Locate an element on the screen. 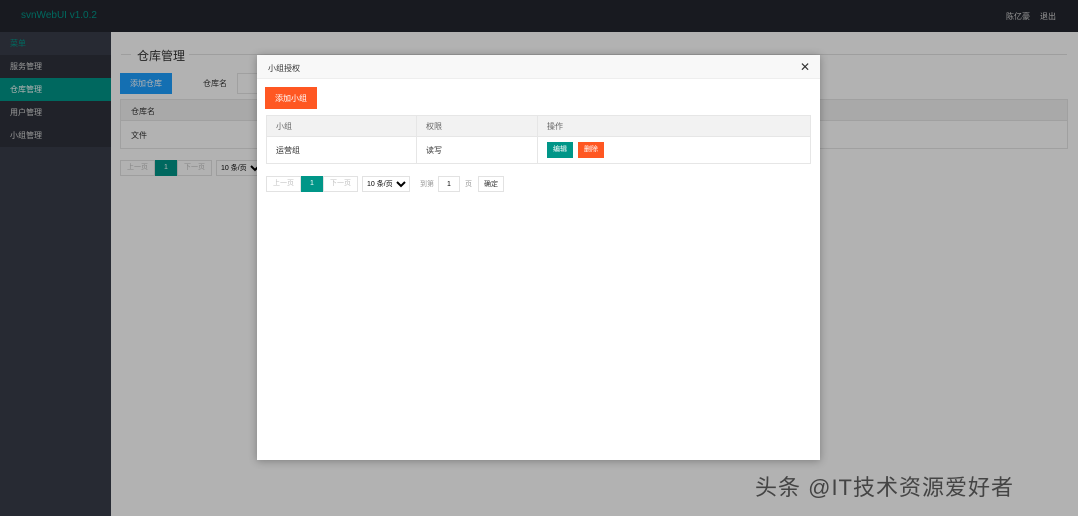 This screenshot has height=516, width=1078. group-cell: 运营组 is located at coordinates (341, 150).